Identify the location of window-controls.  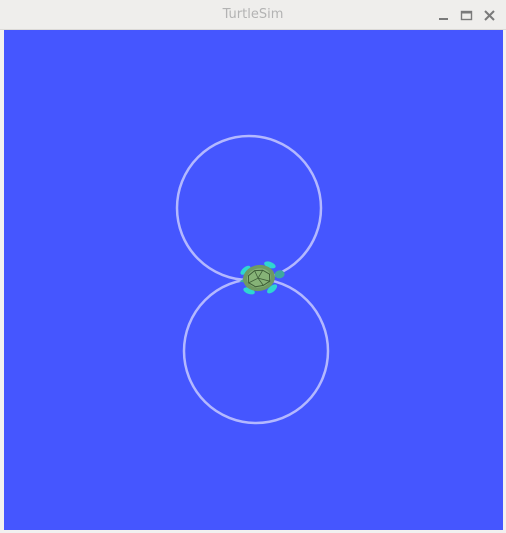
(466, 15).